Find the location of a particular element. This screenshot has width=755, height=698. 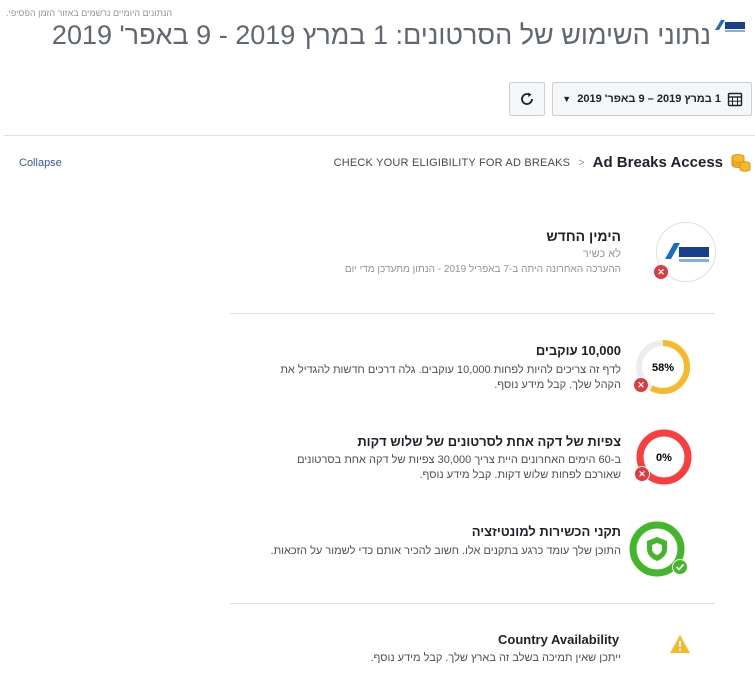

refresh-button is located at coordinates (527, 99).